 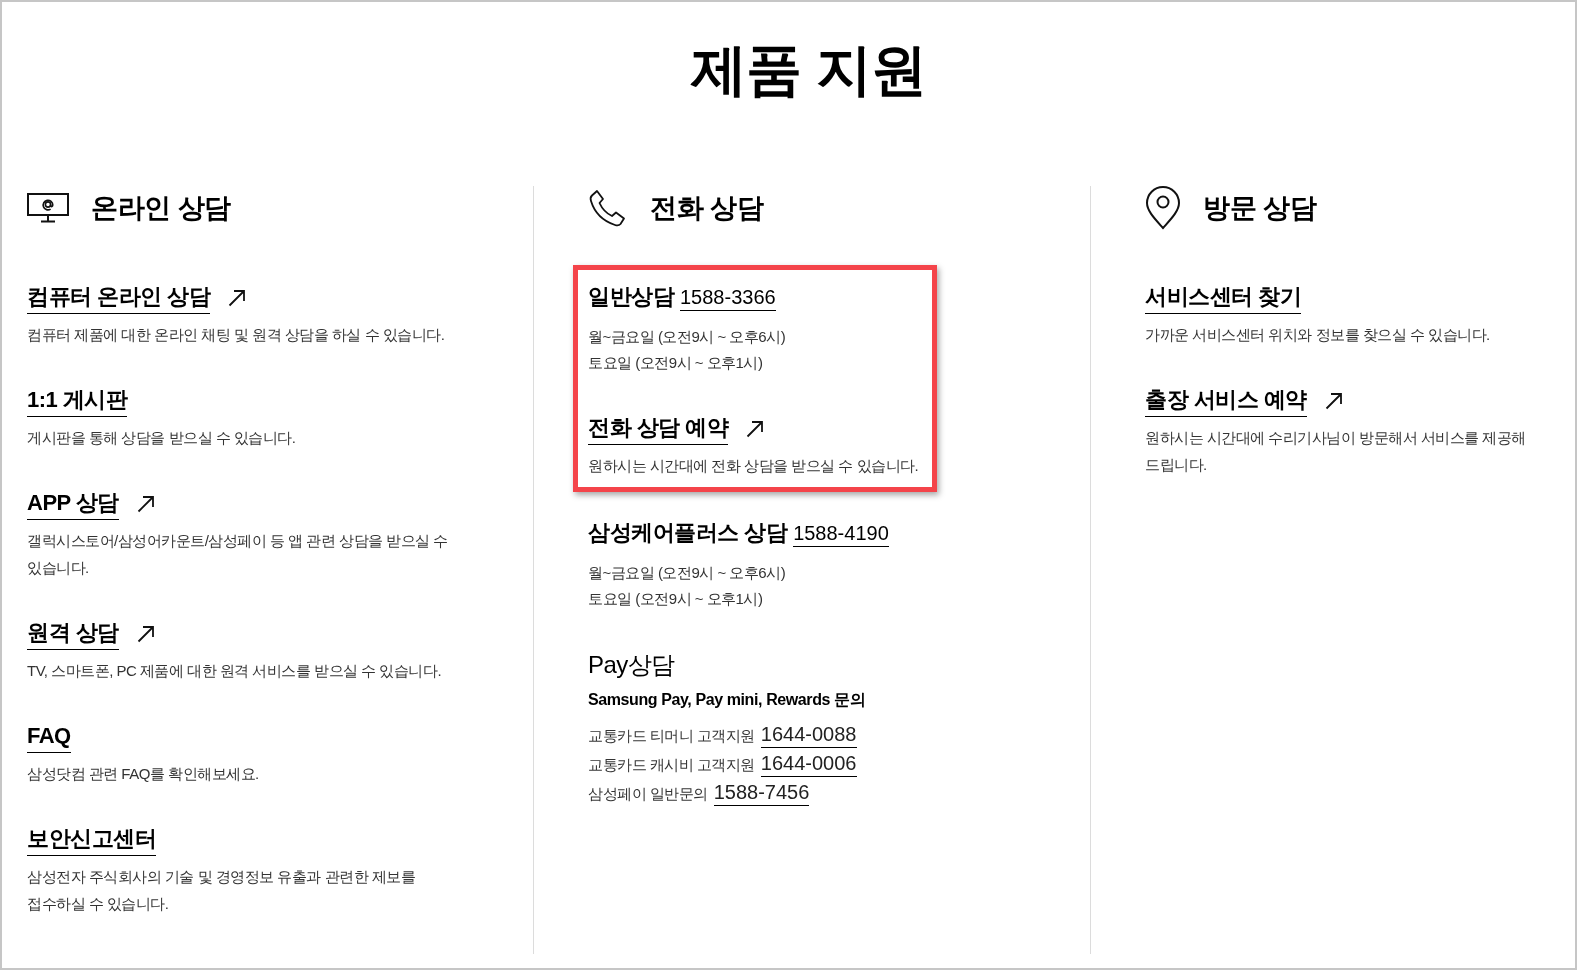 I want to click on page-title: 제품 지원, so click(x=808, y=70).